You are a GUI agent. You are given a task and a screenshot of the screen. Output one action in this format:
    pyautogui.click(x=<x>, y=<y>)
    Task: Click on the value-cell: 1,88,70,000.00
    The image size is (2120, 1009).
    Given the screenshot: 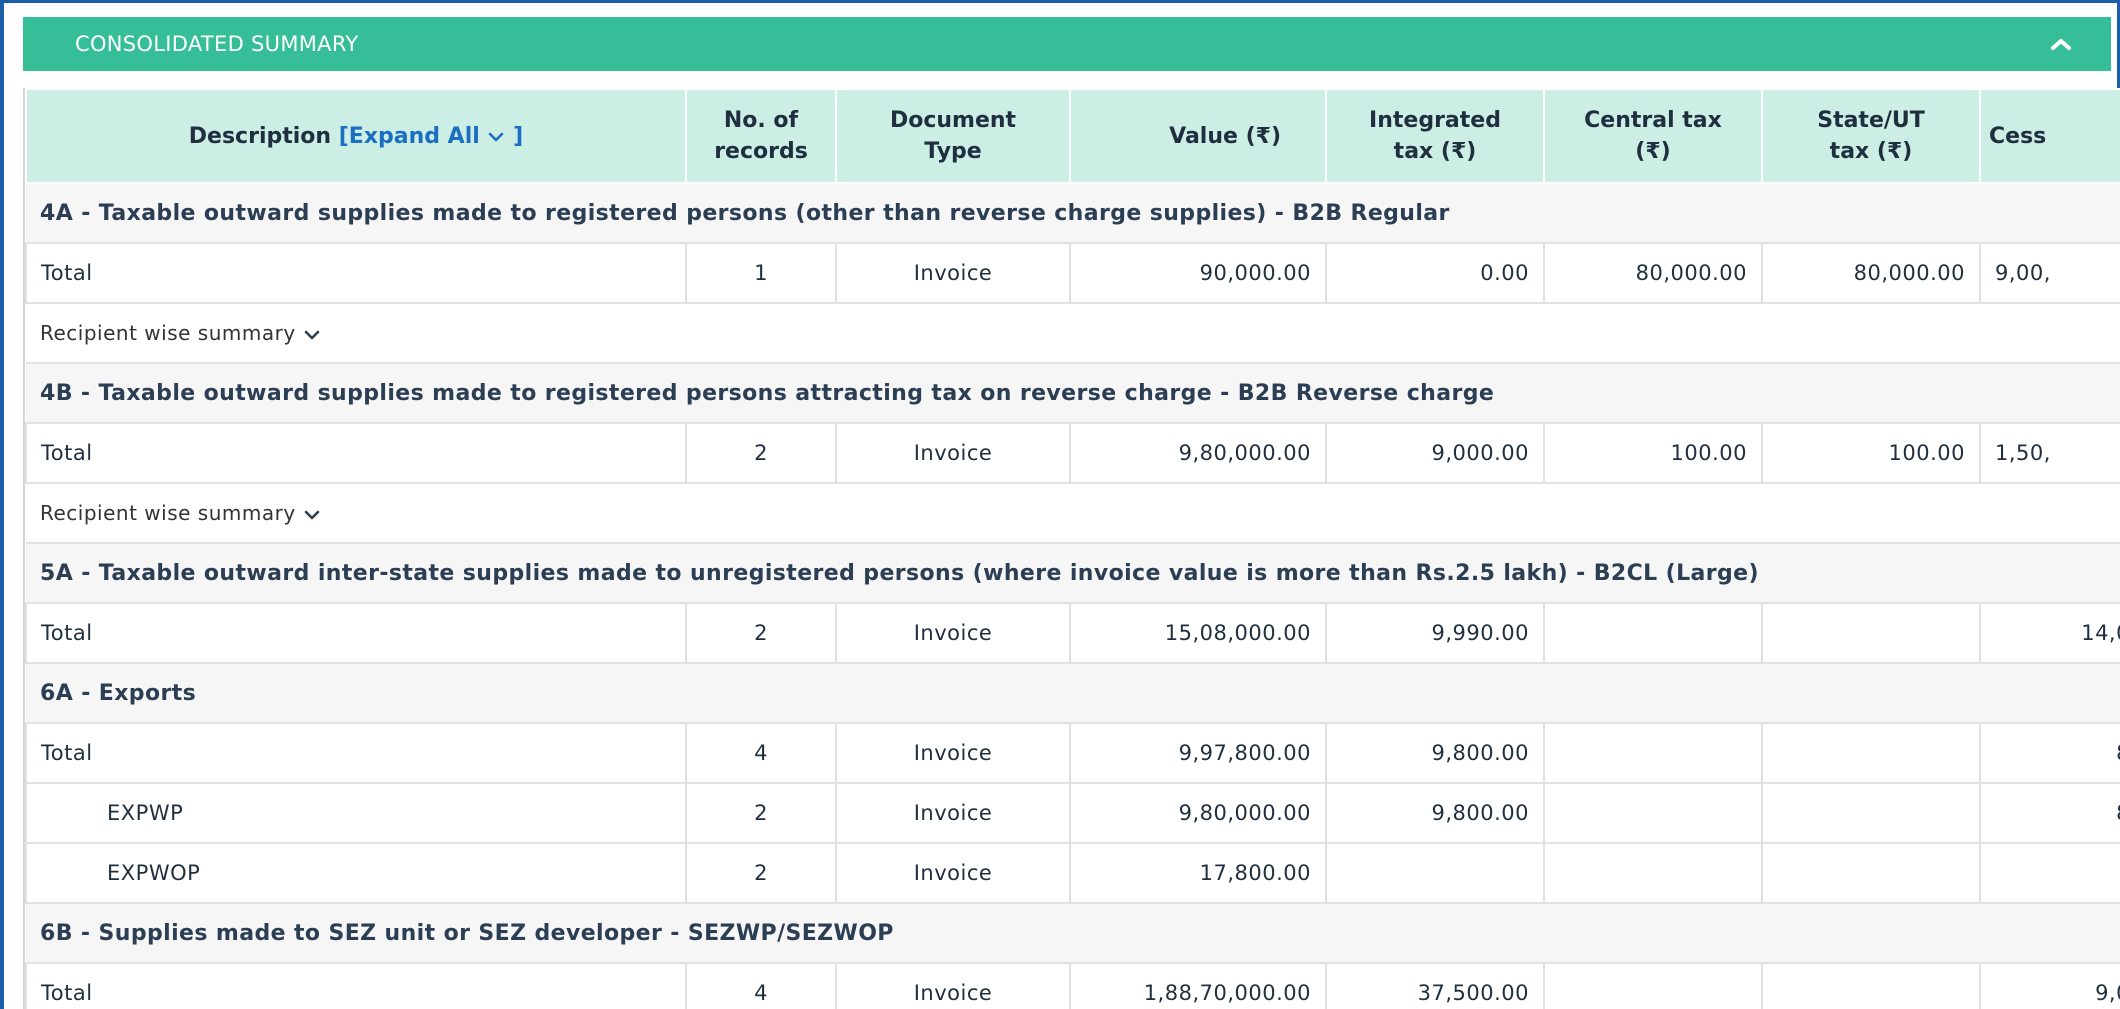 What is the action you would take?
    pyautogui.click(x=1198, y=985)
    